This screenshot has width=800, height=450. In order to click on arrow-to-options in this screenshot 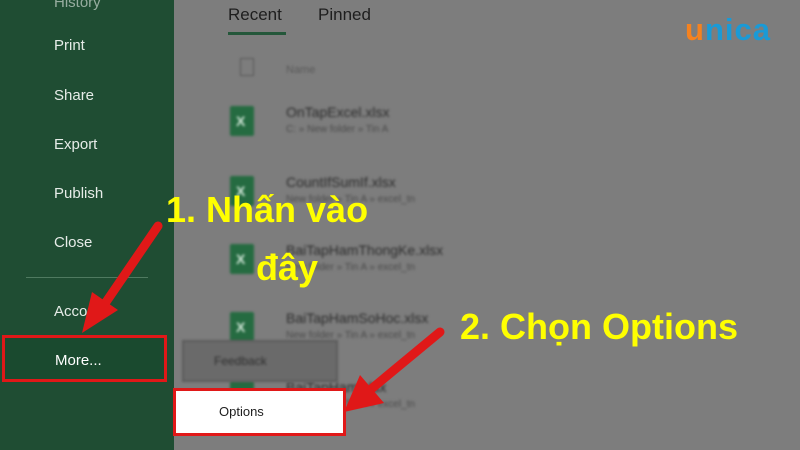, I will do `click(394, 369)`.